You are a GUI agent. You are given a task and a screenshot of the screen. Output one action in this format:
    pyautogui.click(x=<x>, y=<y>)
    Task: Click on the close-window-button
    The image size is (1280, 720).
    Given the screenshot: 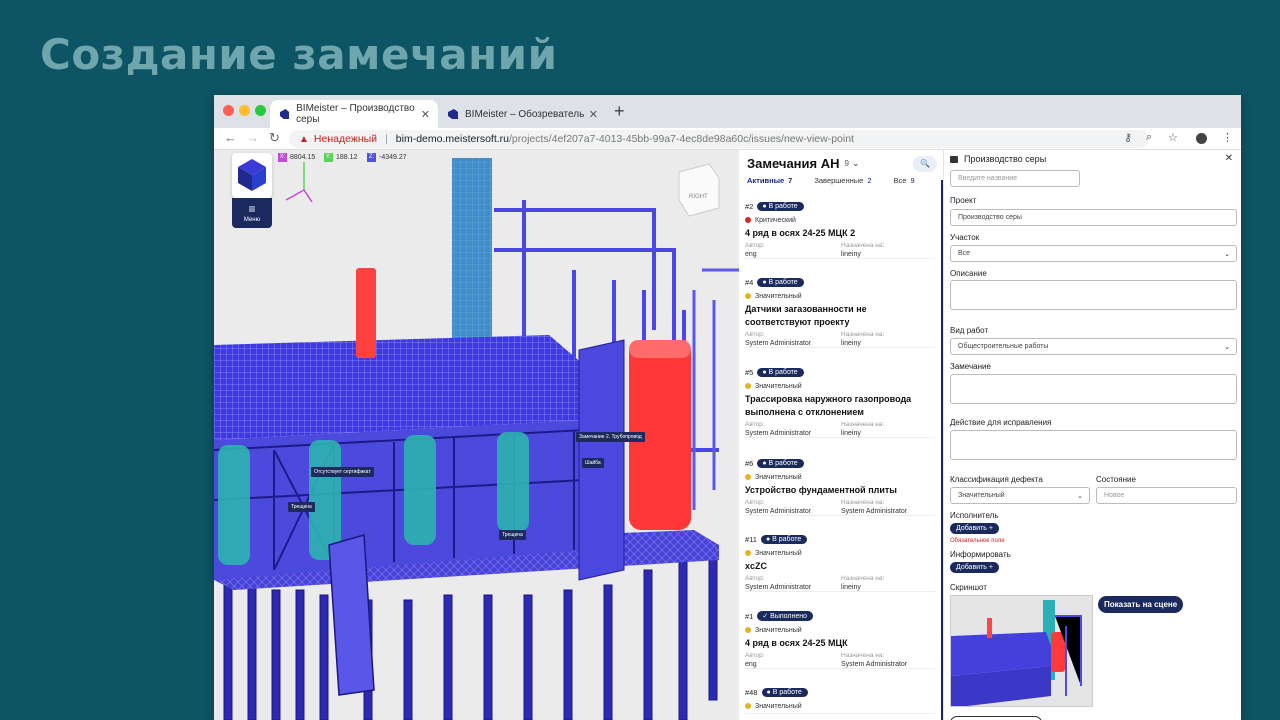 What is the action you would take?
    pyautogui.click(x=228, y=110)
    